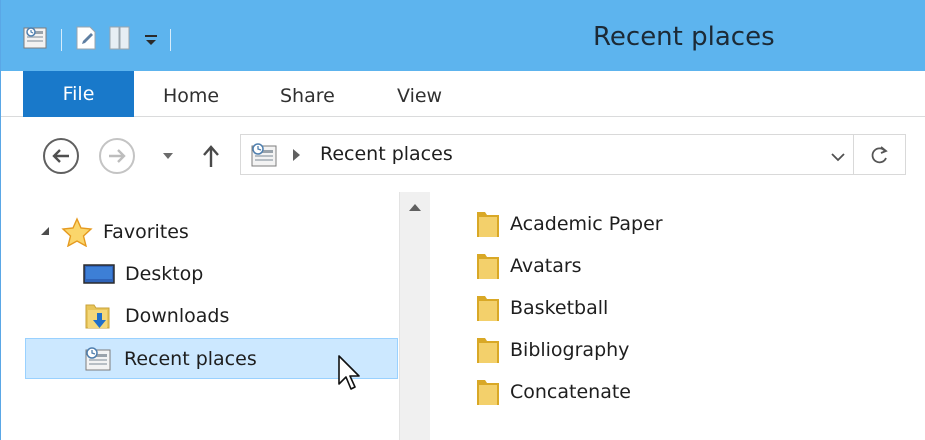 The height and width of the screenshot is (440, 925). Describe the element at coordinates (559, 308) in the screenshot. I see `folder-name: Basketball` at that location.